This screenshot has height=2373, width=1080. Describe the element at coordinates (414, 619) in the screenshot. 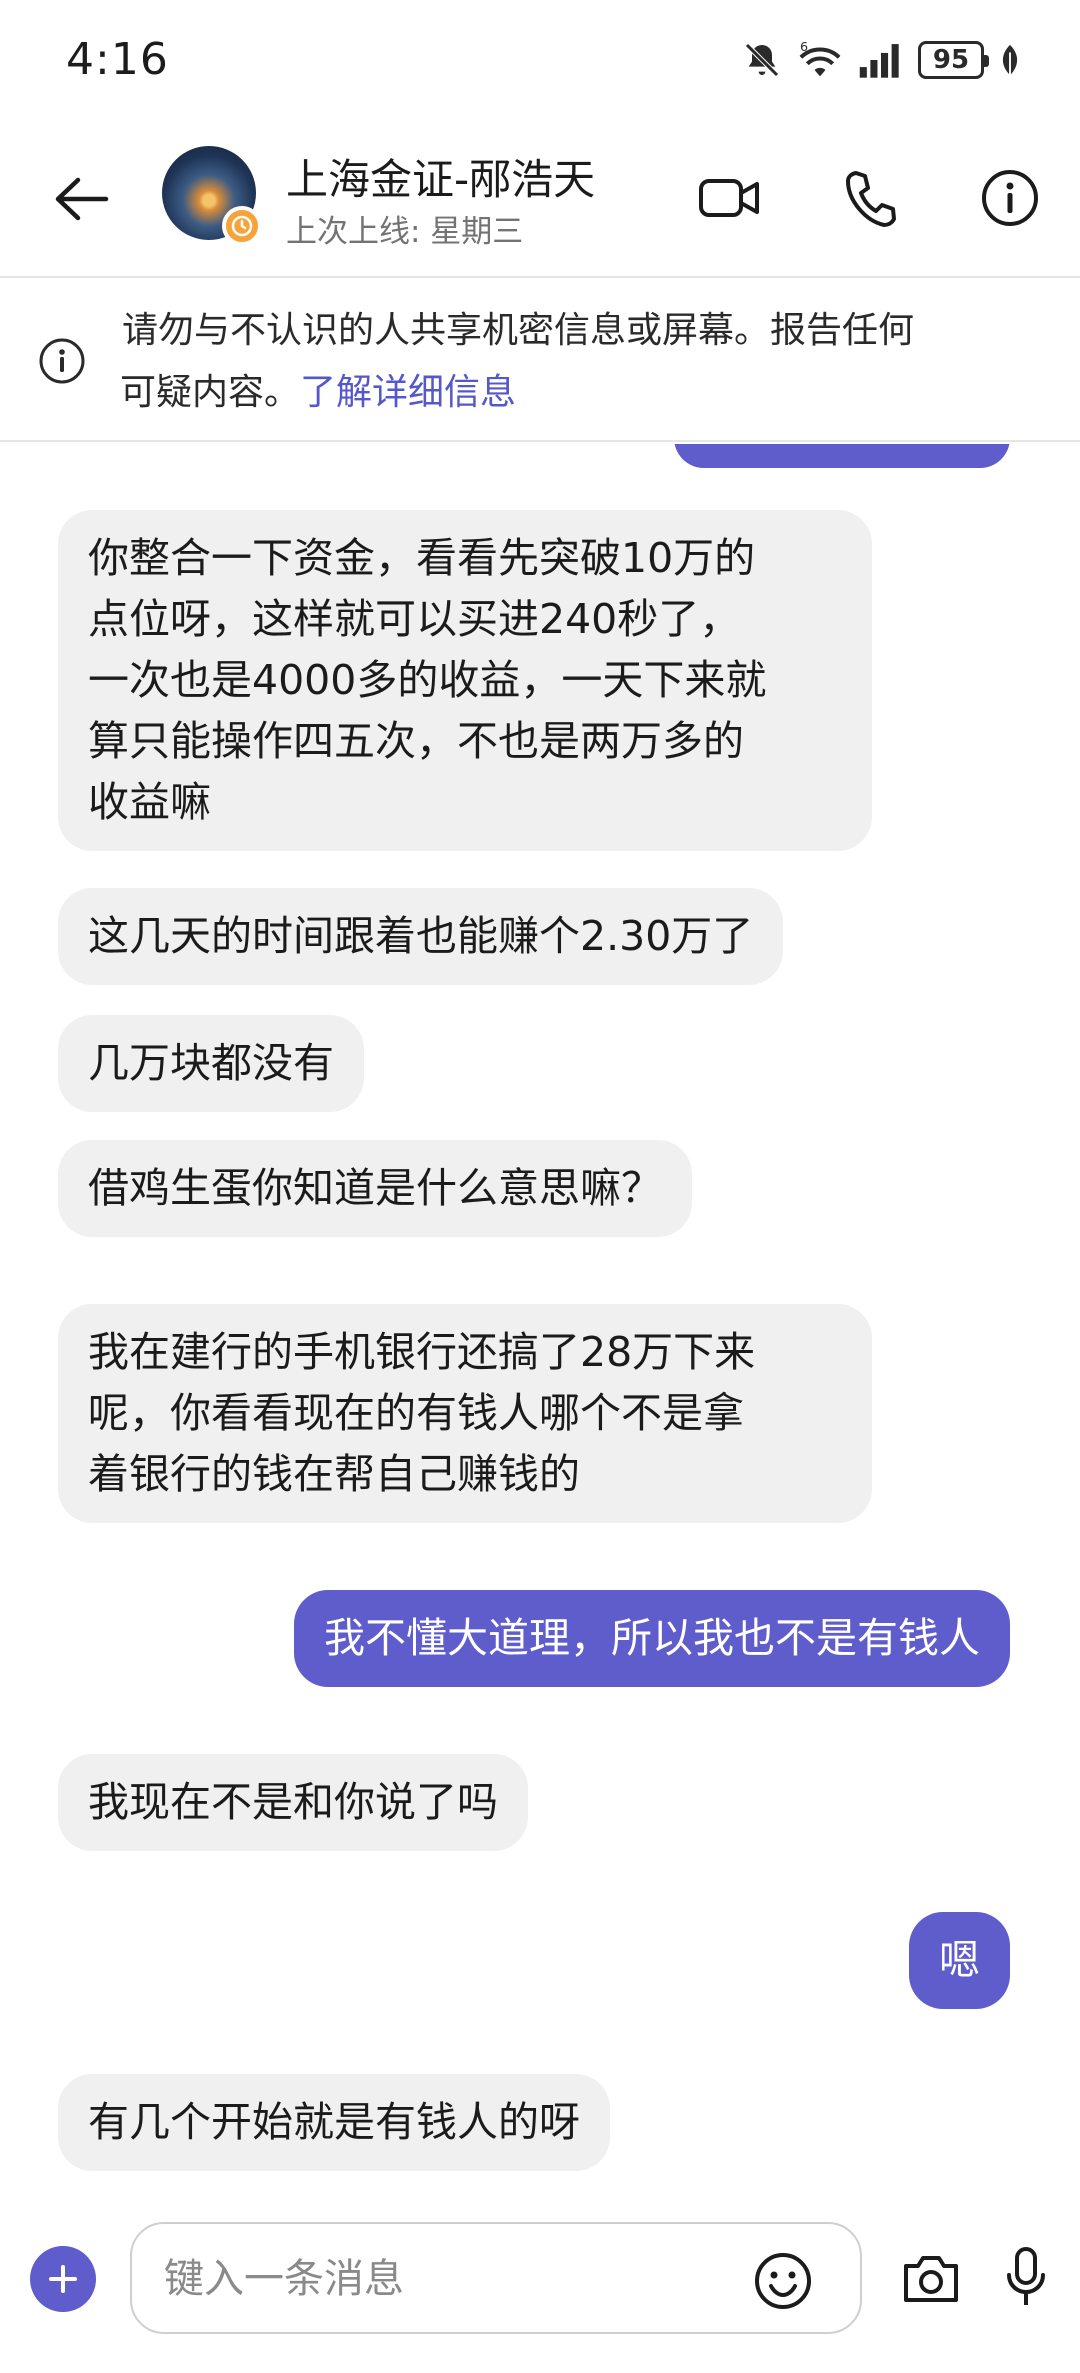

I see `message-line: 点位呀，这样就可以买进240秒了，` at that location.